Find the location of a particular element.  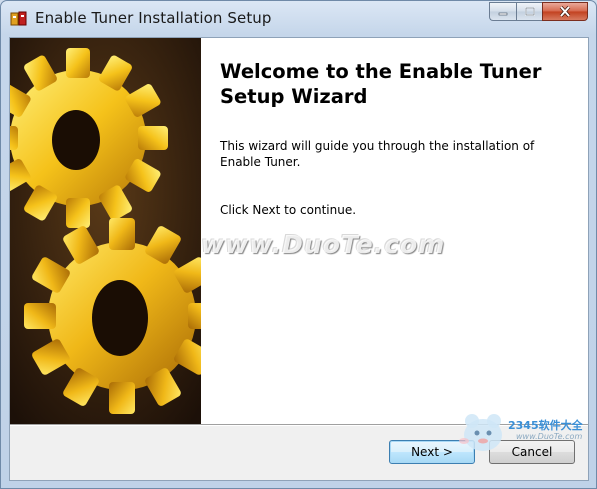

minimize-button is located at coordinates (502, 11).